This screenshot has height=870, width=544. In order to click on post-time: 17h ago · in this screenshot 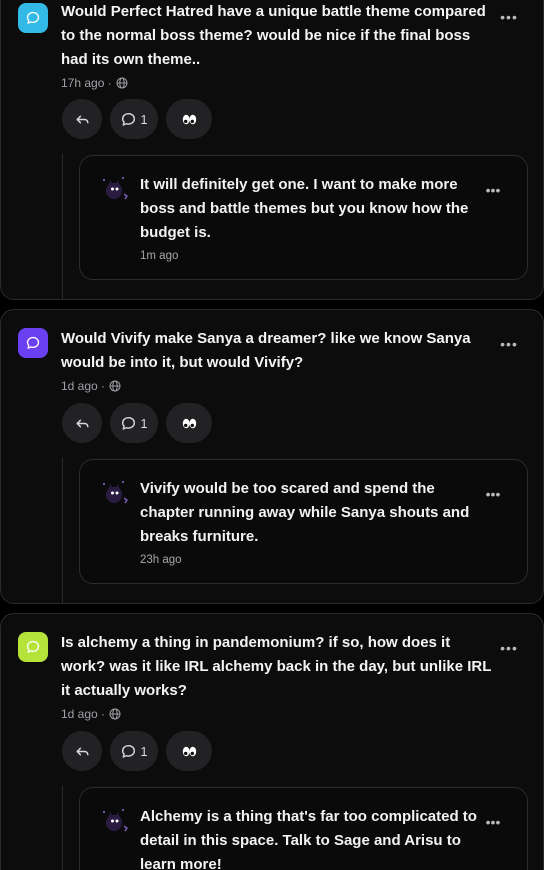, I will do `click(86, 83)`.